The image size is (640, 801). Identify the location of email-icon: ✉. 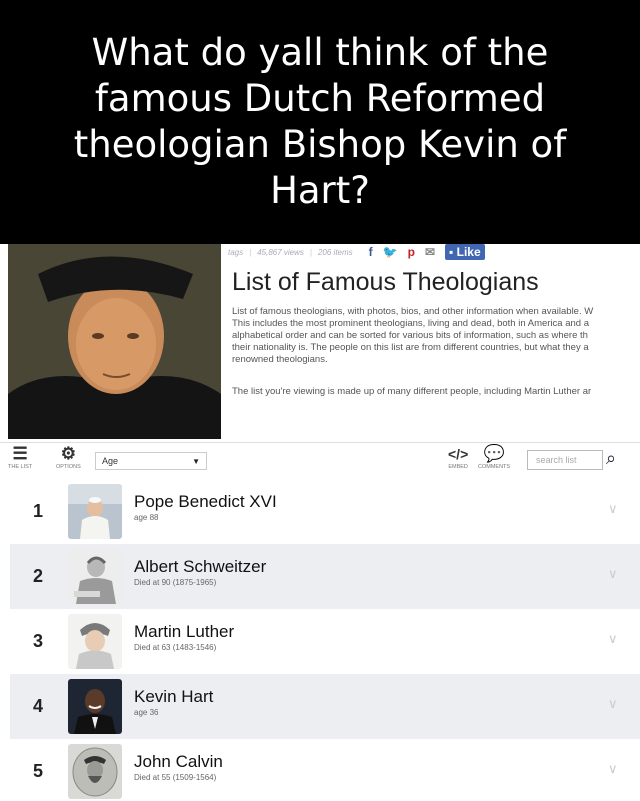
(430, 252).